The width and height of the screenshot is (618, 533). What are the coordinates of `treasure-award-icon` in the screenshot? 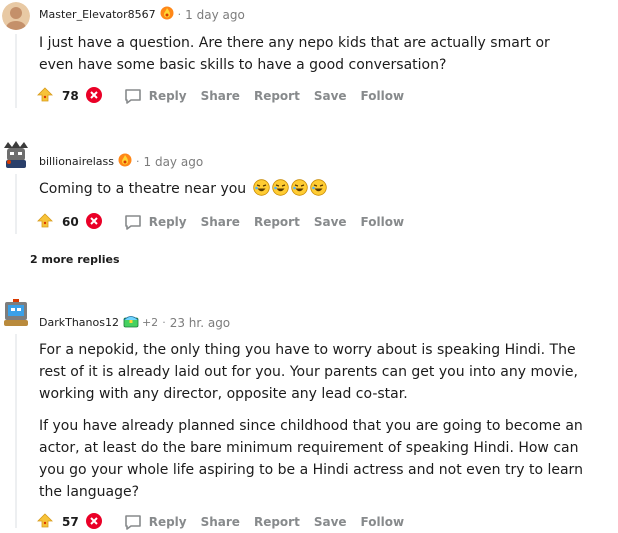 It's located at (131, 322).